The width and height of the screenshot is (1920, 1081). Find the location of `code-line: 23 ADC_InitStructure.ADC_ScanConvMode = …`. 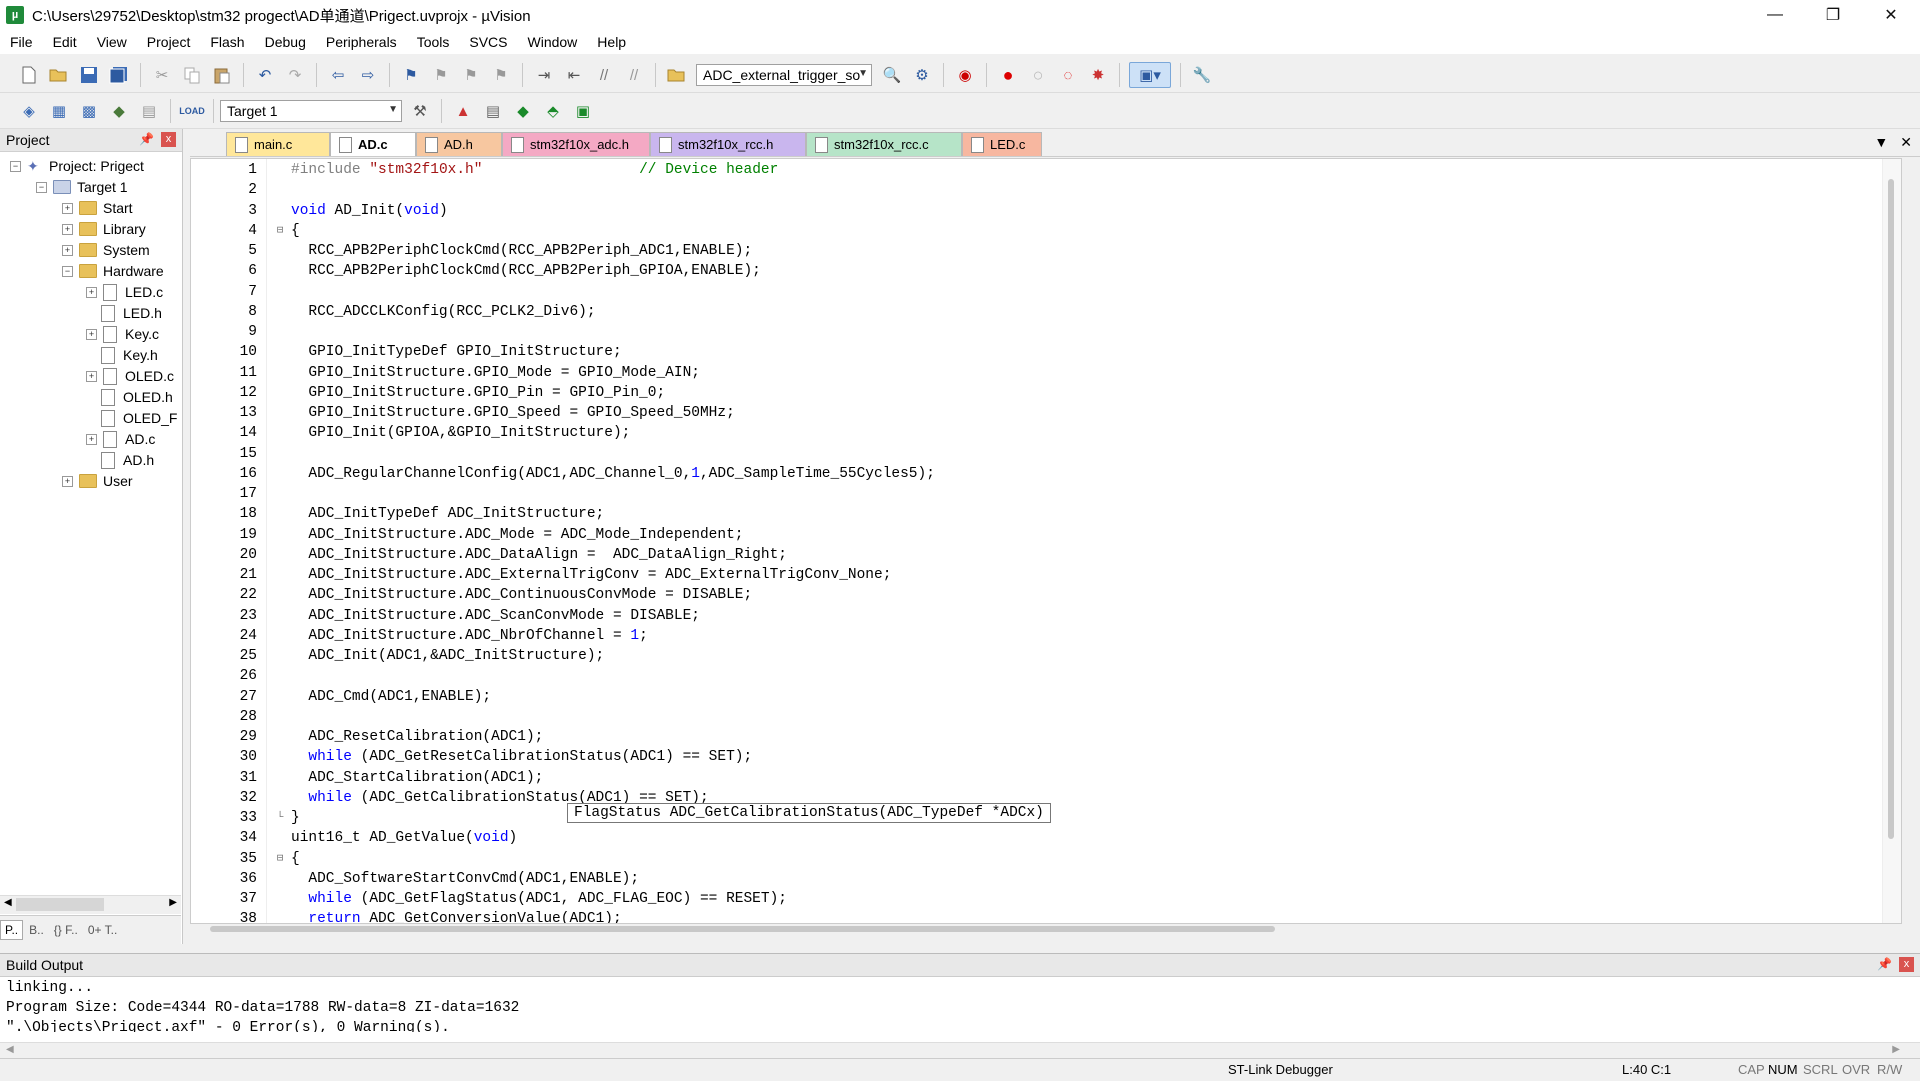

code-line: 23 ADC_InitStructure.ADC_ScanConvMode = … is located at coordinates (1036, 616).